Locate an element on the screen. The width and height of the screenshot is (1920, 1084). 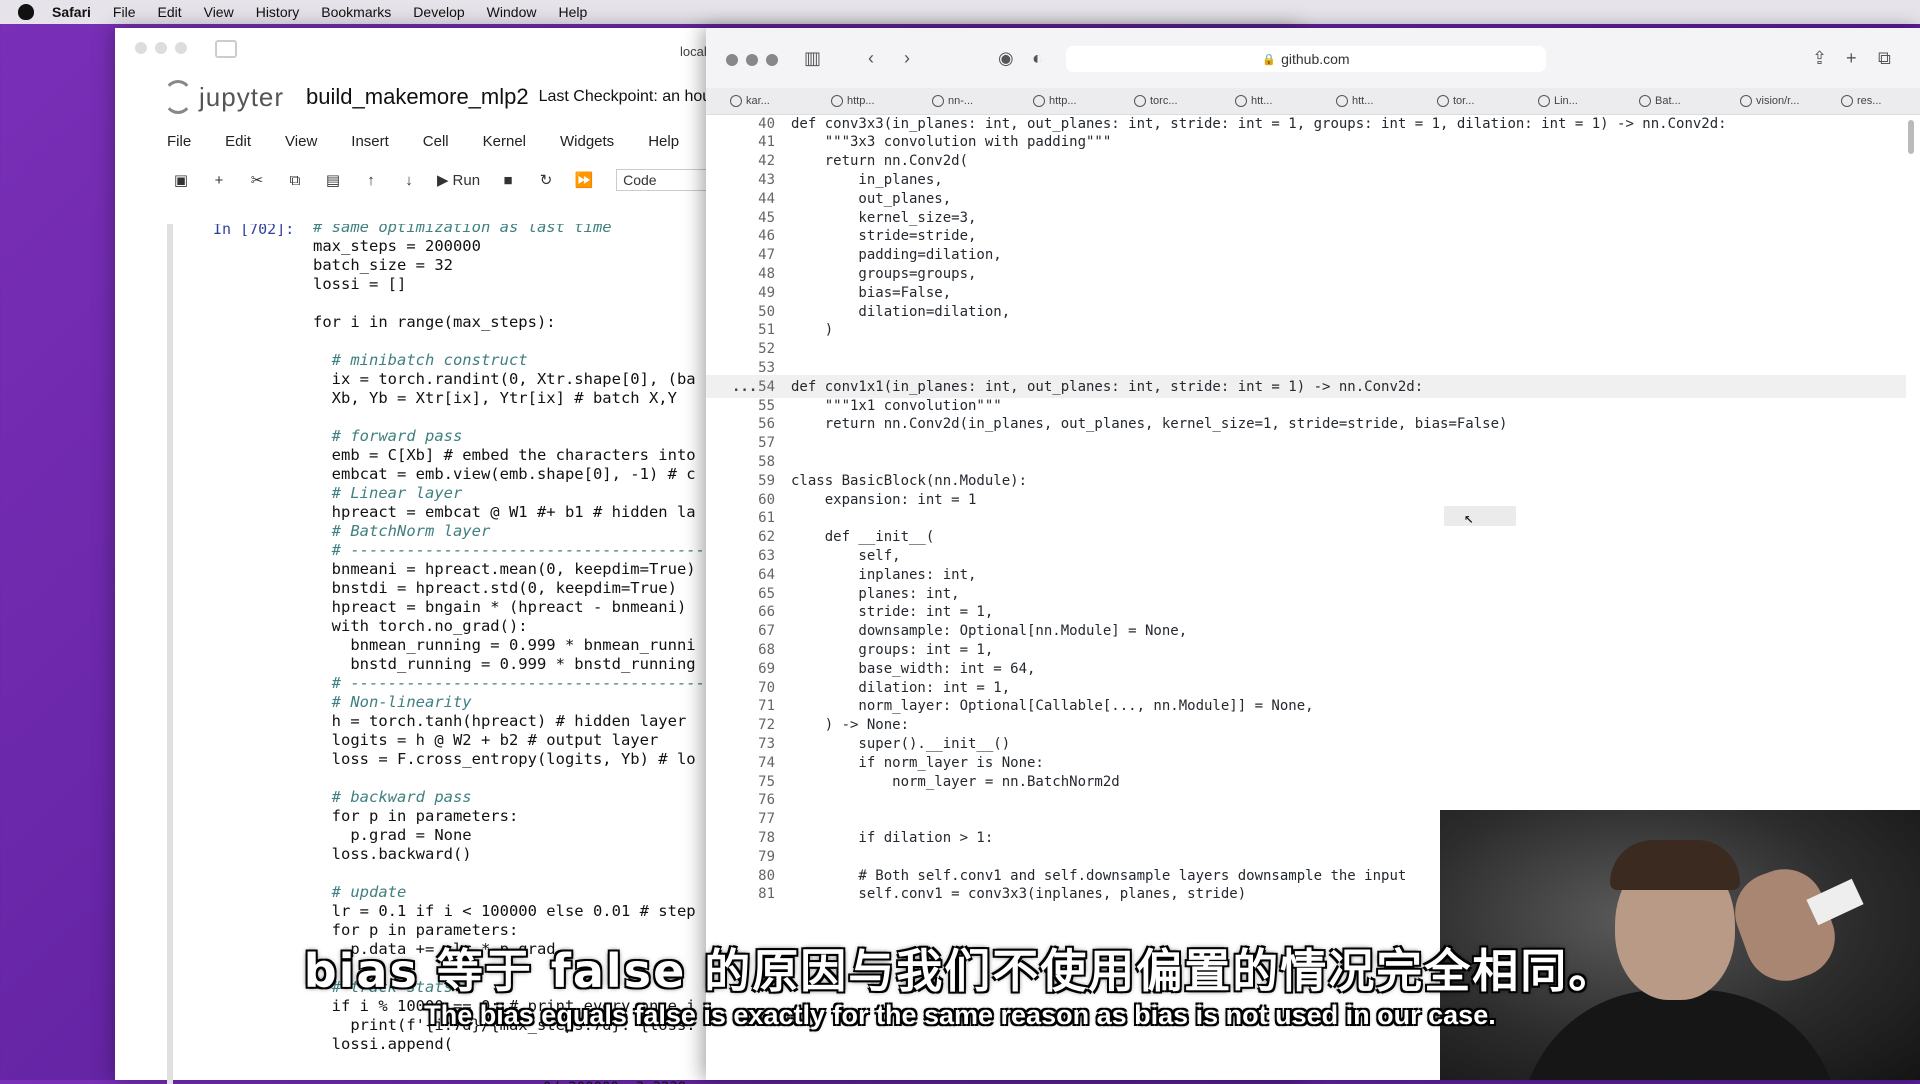
line-number: 44 is located at coordinates (748, 199).